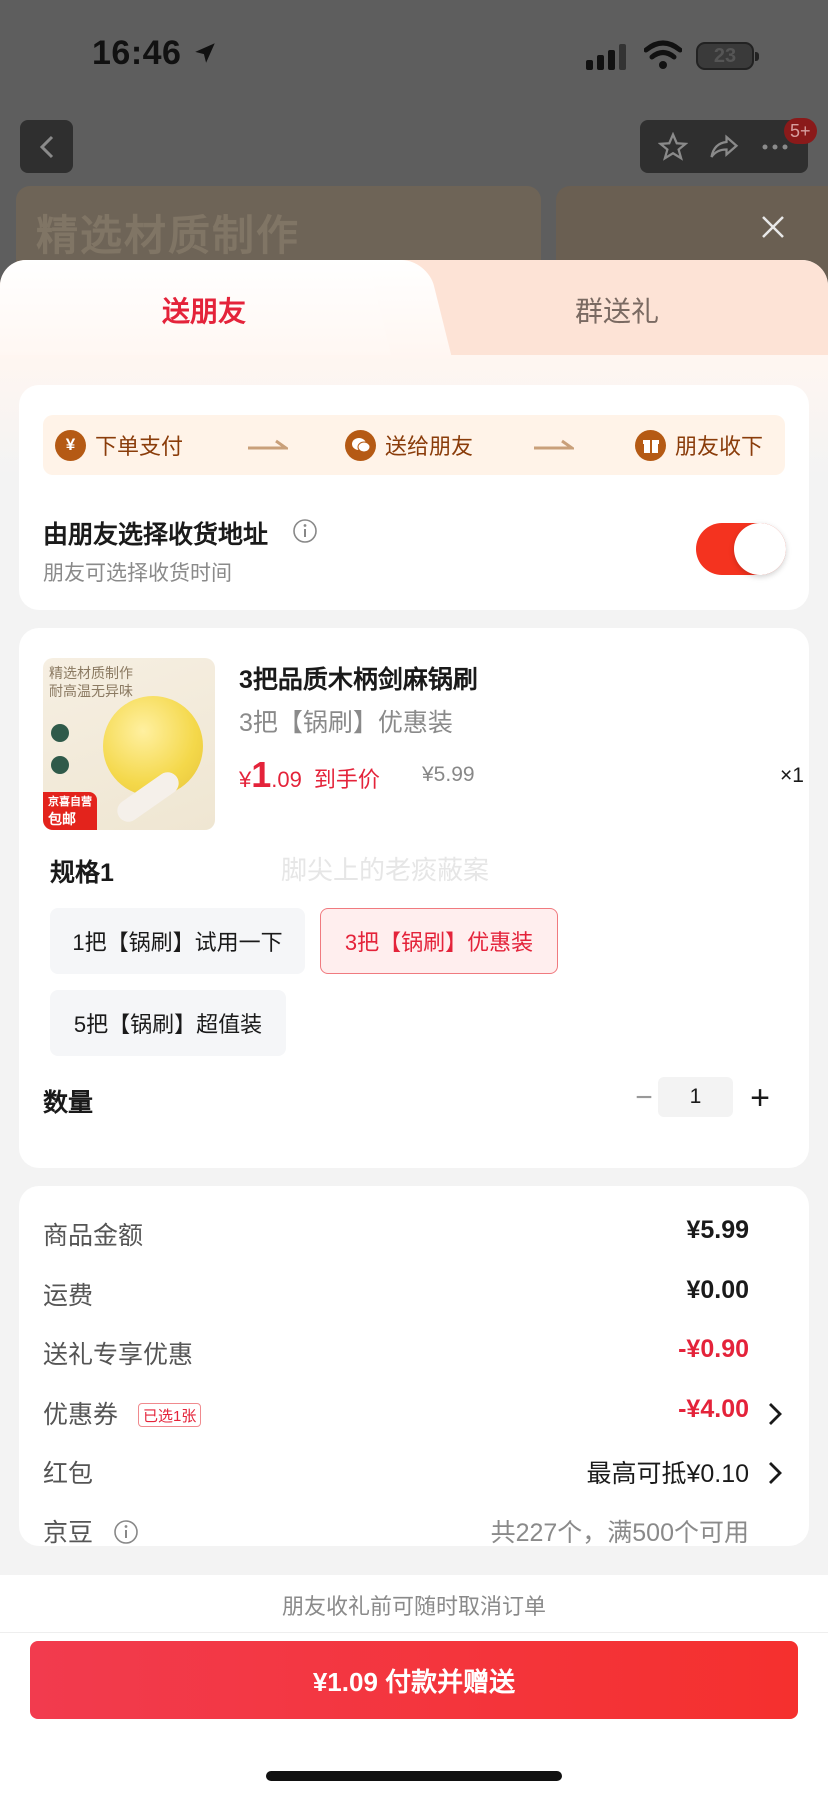 The height and width of the screenshot is (1795, 828). Describe the element at coordinates (68, 1474) in the screenshot. I see `summary-label: 红包` at that location.